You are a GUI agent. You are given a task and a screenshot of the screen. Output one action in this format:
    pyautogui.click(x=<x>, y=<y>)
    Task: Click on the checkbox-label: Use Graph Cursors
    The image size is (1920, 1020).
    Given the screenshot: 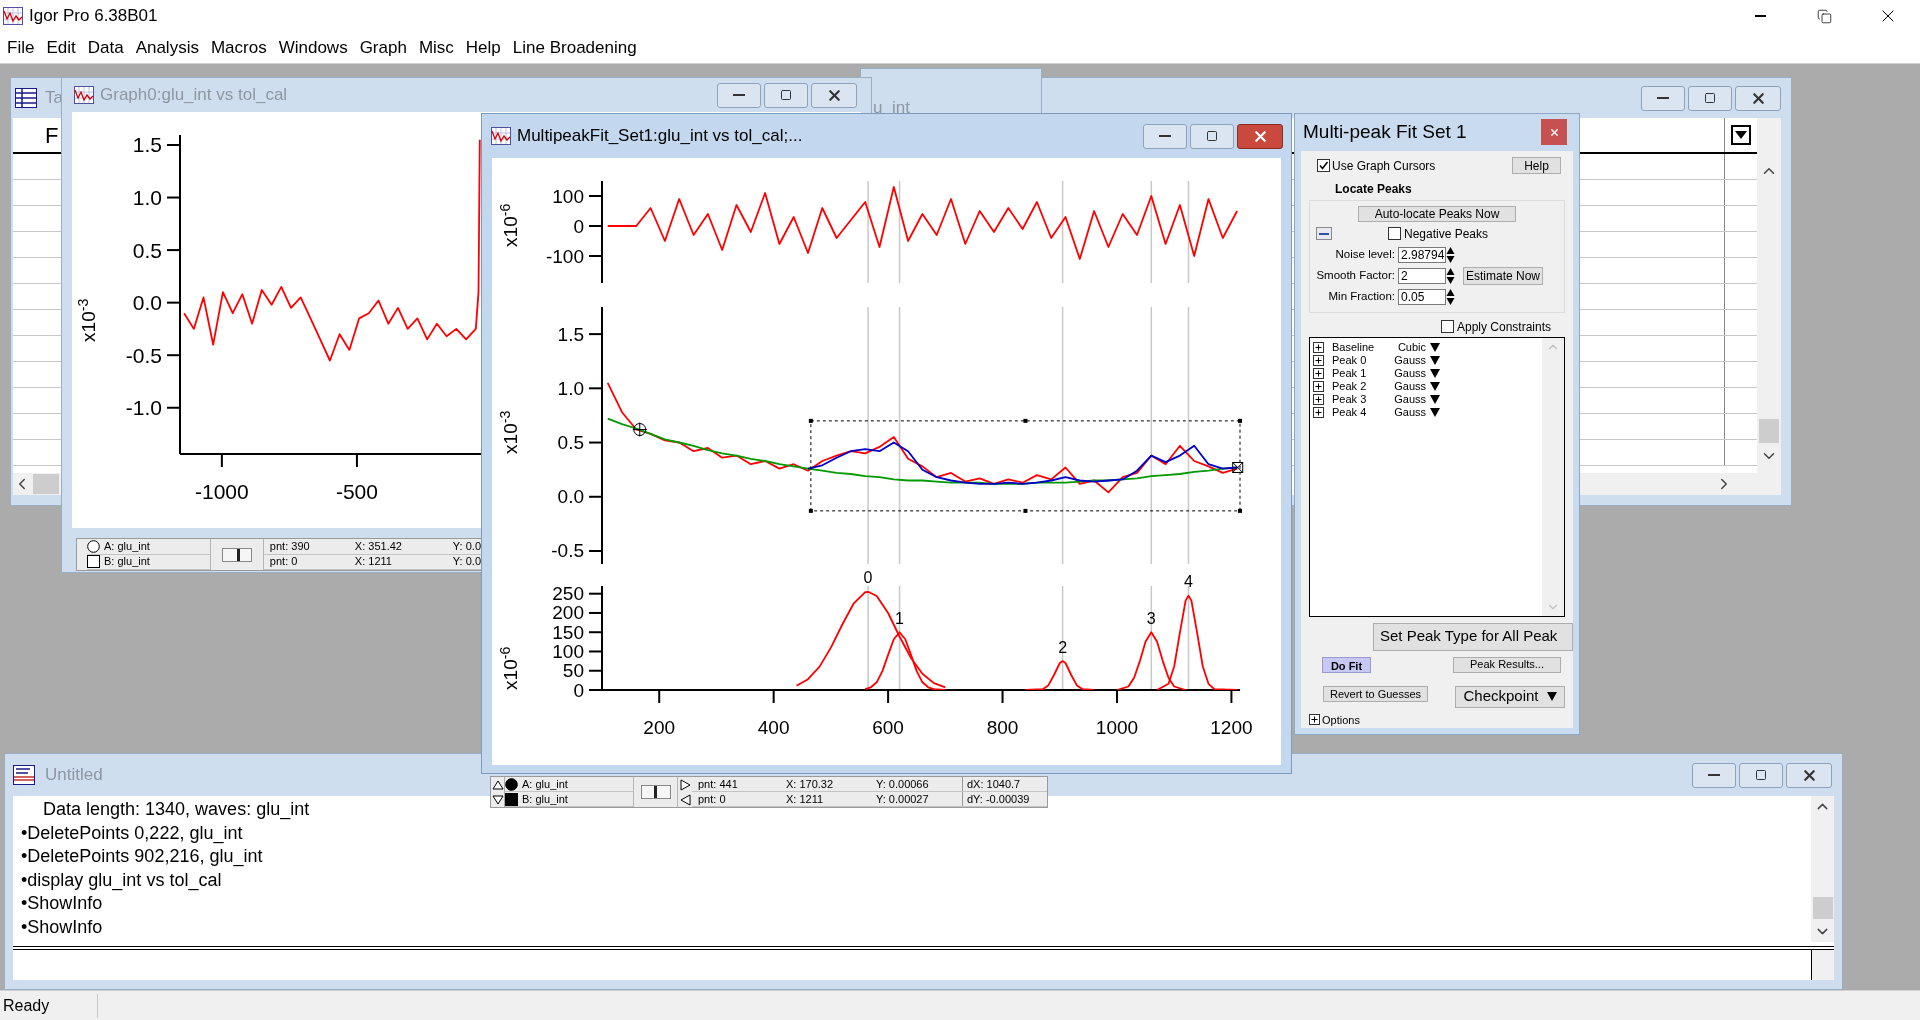 What is the action you would take?
    pyautogui.click(x=1384, y=166)
    